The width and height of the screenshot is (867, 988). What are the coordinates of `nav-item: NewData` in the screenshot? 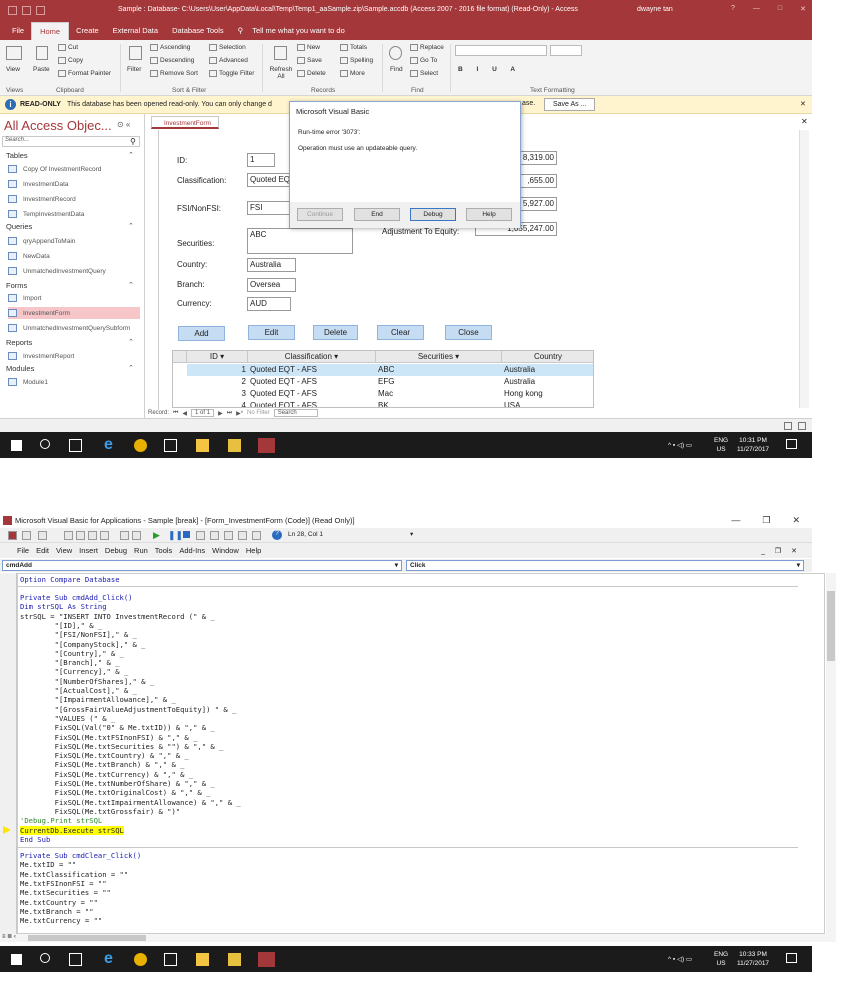 It's located at (74, 256).